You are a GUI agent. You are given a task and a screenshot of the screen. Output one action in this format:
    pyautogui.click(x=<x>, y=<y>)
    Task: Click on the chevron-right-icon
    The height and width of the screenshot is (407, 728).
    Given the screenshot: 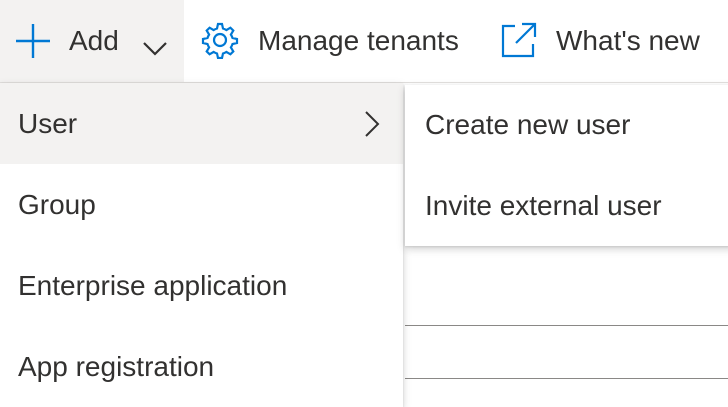 What is the action you would take?
    pyautogui.click(x=372, y=126)
    